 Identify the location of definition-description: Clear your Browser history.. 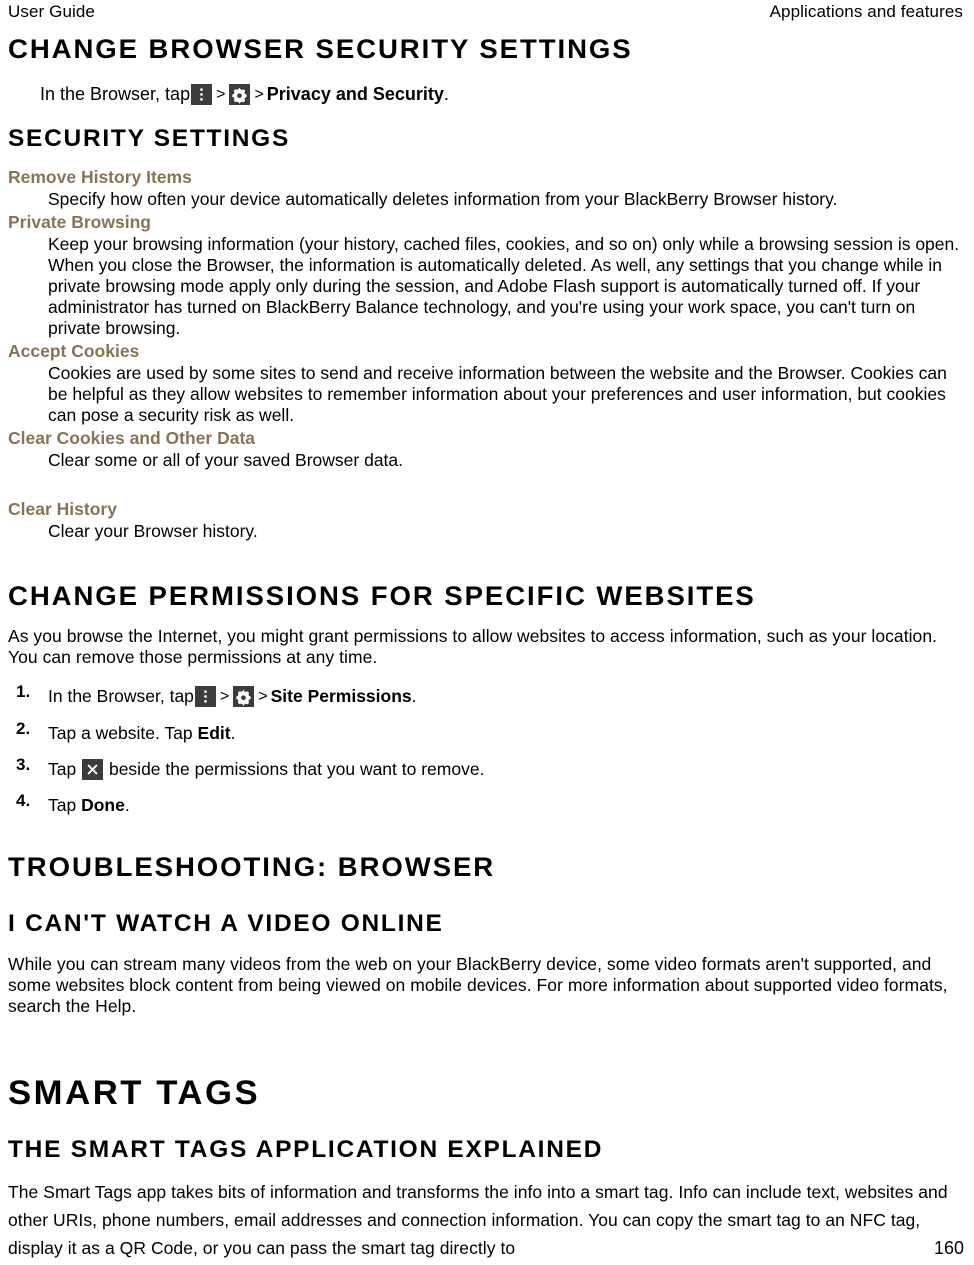
(153, 531).